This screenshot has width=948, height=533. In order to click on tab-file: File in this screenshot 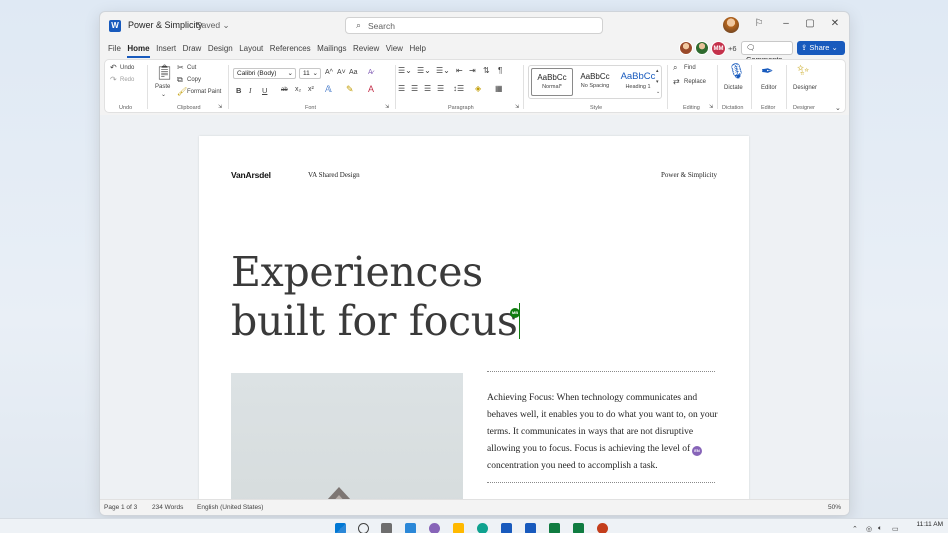, I will do `click(114, 51)`.